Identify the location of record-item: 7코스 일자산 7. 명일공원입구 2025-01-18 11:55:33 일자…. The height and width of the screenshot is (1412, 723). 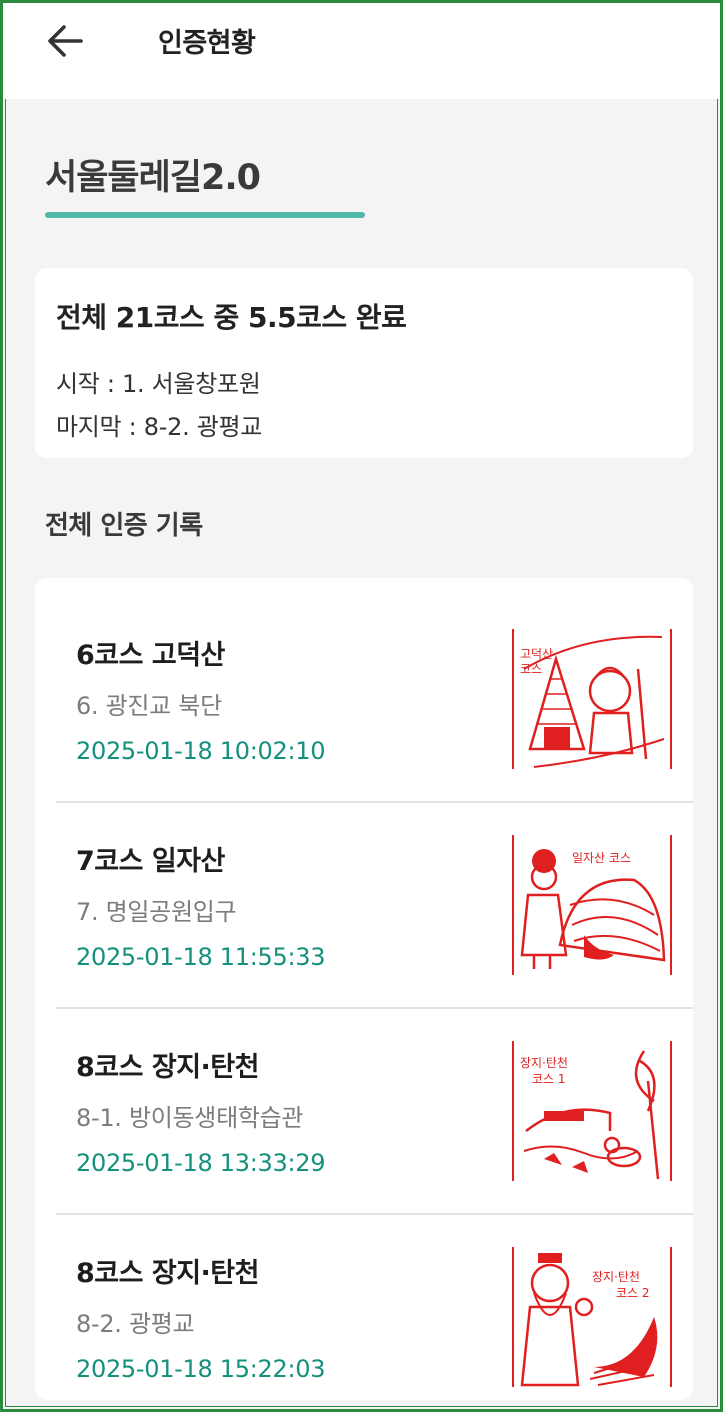
(364, 887).